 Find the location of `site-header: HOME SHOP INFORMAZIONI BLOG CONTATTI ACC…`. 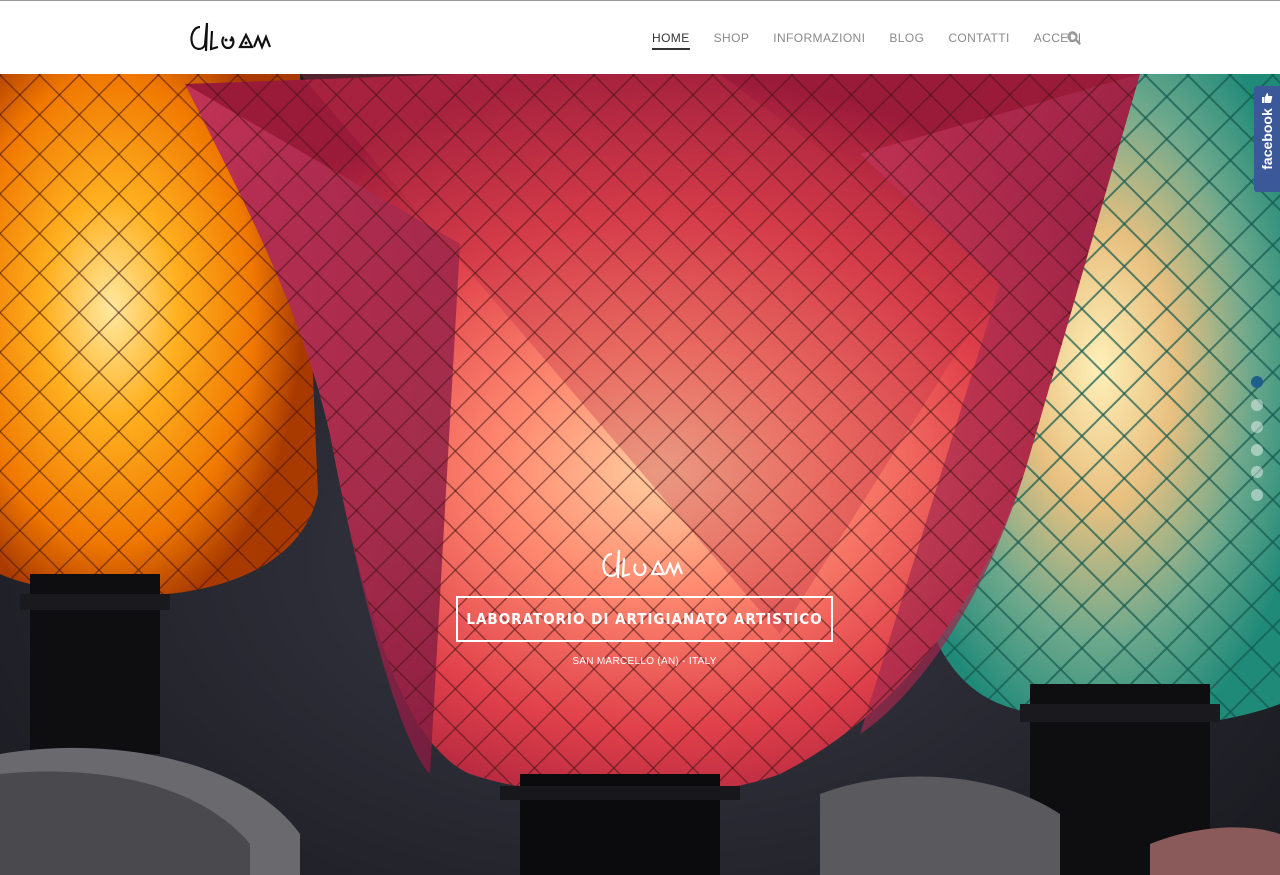

site-header: HOME SHOP INFORMAZIONI BLOG CONTATTI ACC… is located at coordinates (640, 37).